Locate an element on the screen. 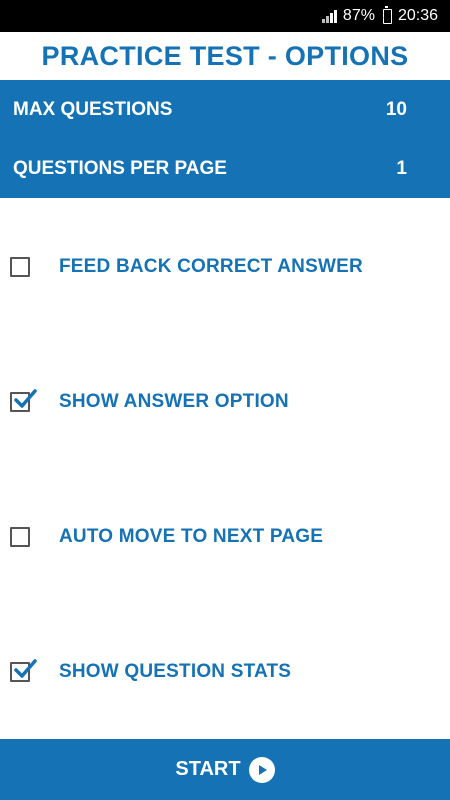  option-show-answer-option: SHOW ANSWER OPTION is located at coordinates (225, 402).